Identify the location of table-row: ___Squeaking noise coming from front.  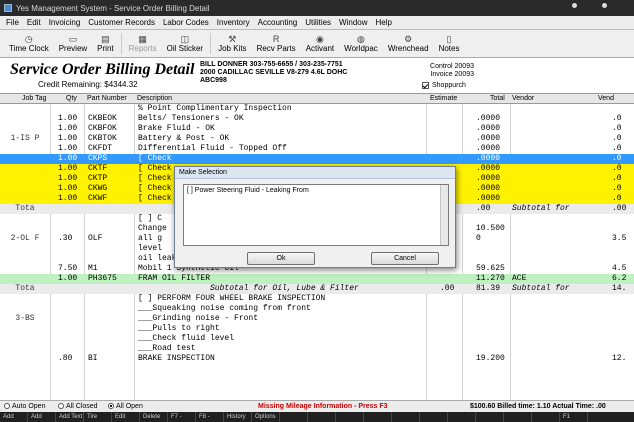
(317, 309).